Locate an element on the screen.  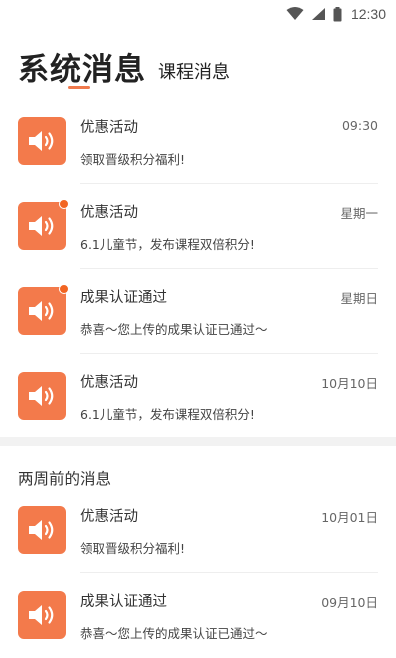
message-tabs: 系统消息 课程消息 is located at coordinates (198, 69).